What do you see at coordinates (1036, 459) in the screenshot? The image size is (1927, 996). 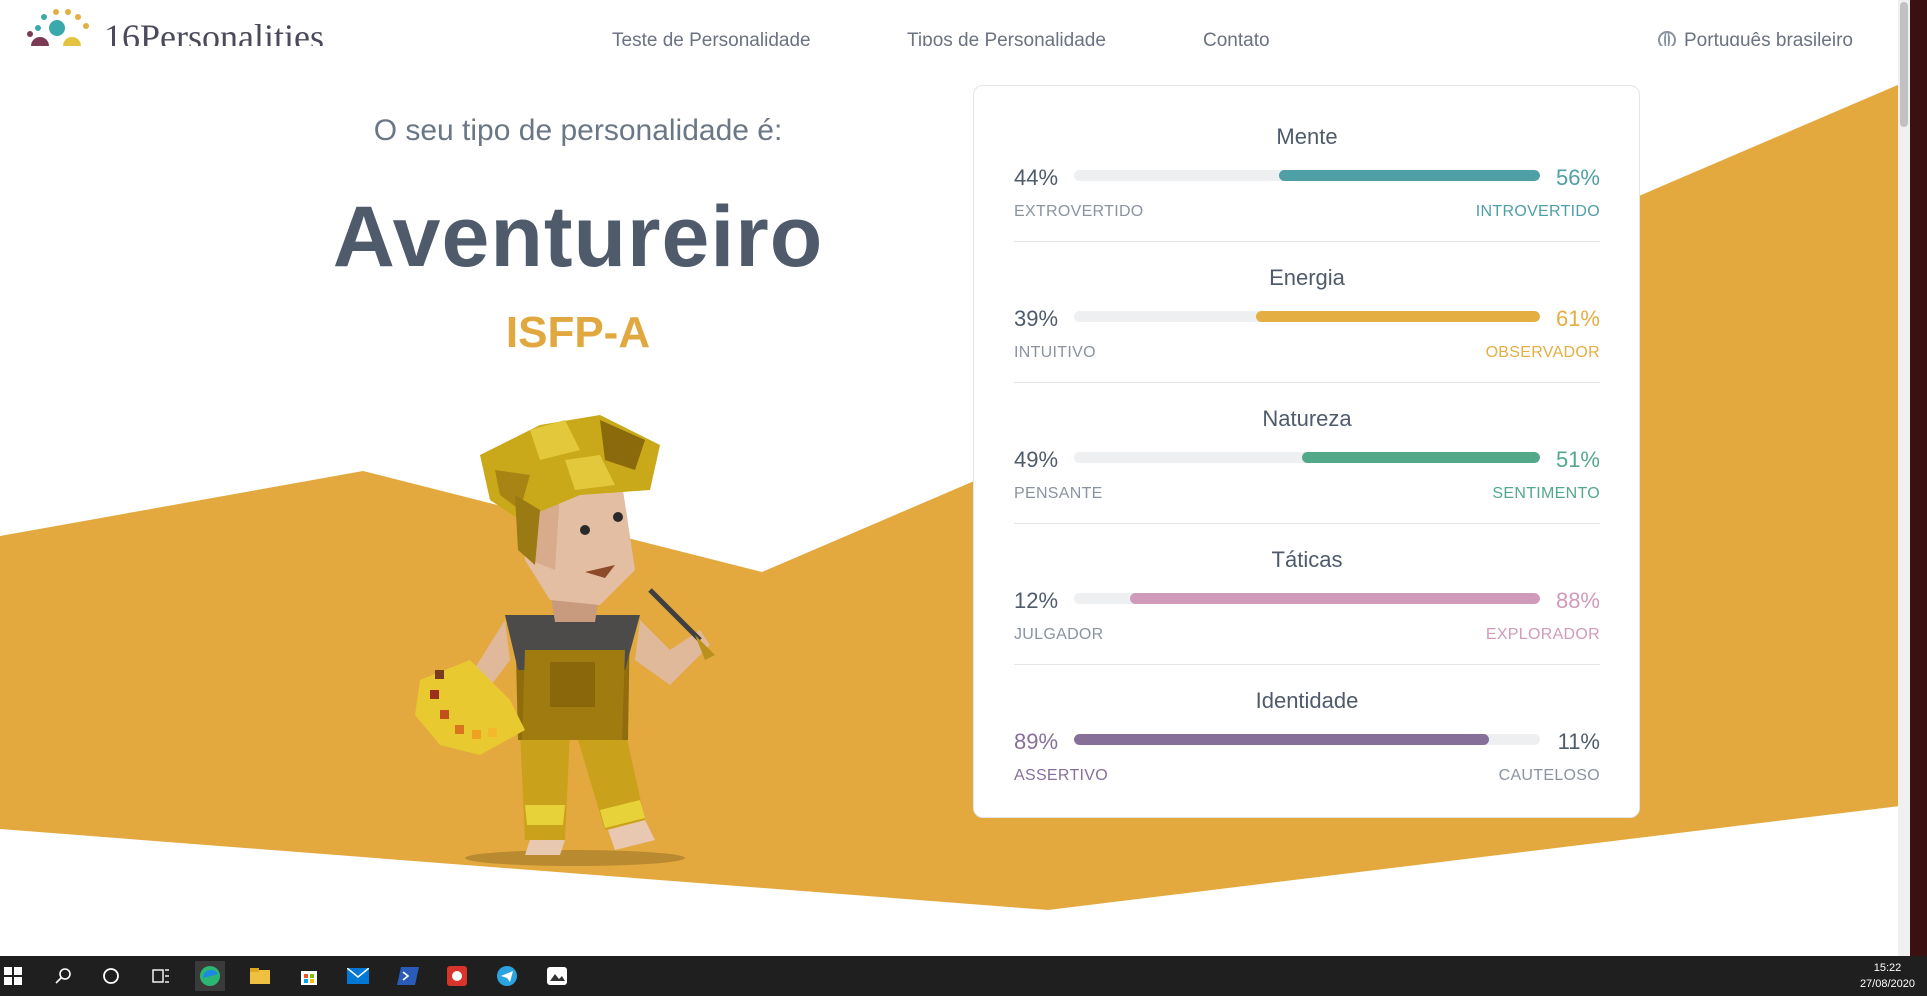 I see `trait-left-percent: 49%` at bounding box center [1036, 459].